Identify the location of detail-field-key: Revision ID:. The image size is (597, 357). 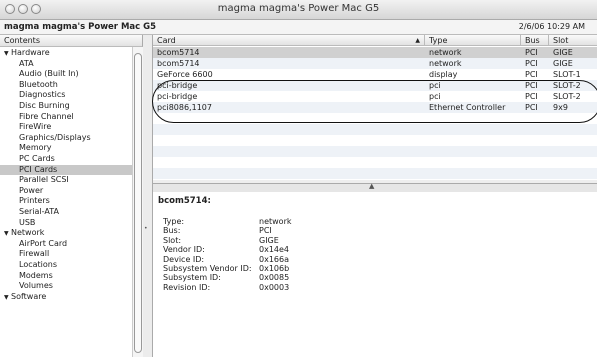
(187, 287).